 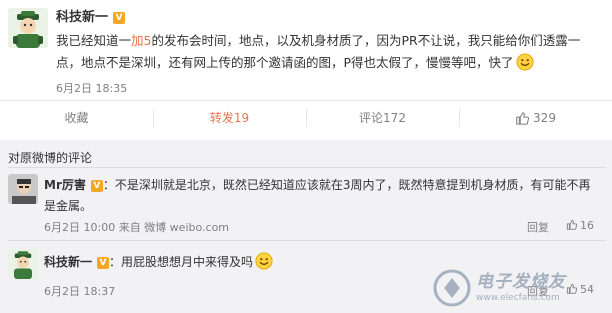 I want to click on comment-text: ：用屁股想想月中来得及吗, so click(x=181, y=262).